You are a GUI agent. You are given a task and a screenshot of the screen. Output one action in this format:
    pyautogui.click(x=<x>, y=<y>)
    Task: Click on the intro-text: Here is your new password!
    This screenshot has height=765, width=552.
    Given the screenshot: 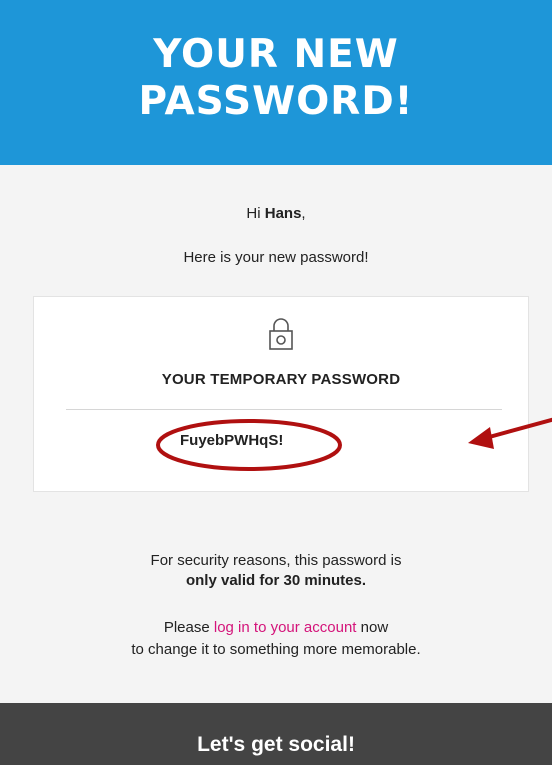 What is the action you would take?
    pyautogui.click(x=276, y=257)
    